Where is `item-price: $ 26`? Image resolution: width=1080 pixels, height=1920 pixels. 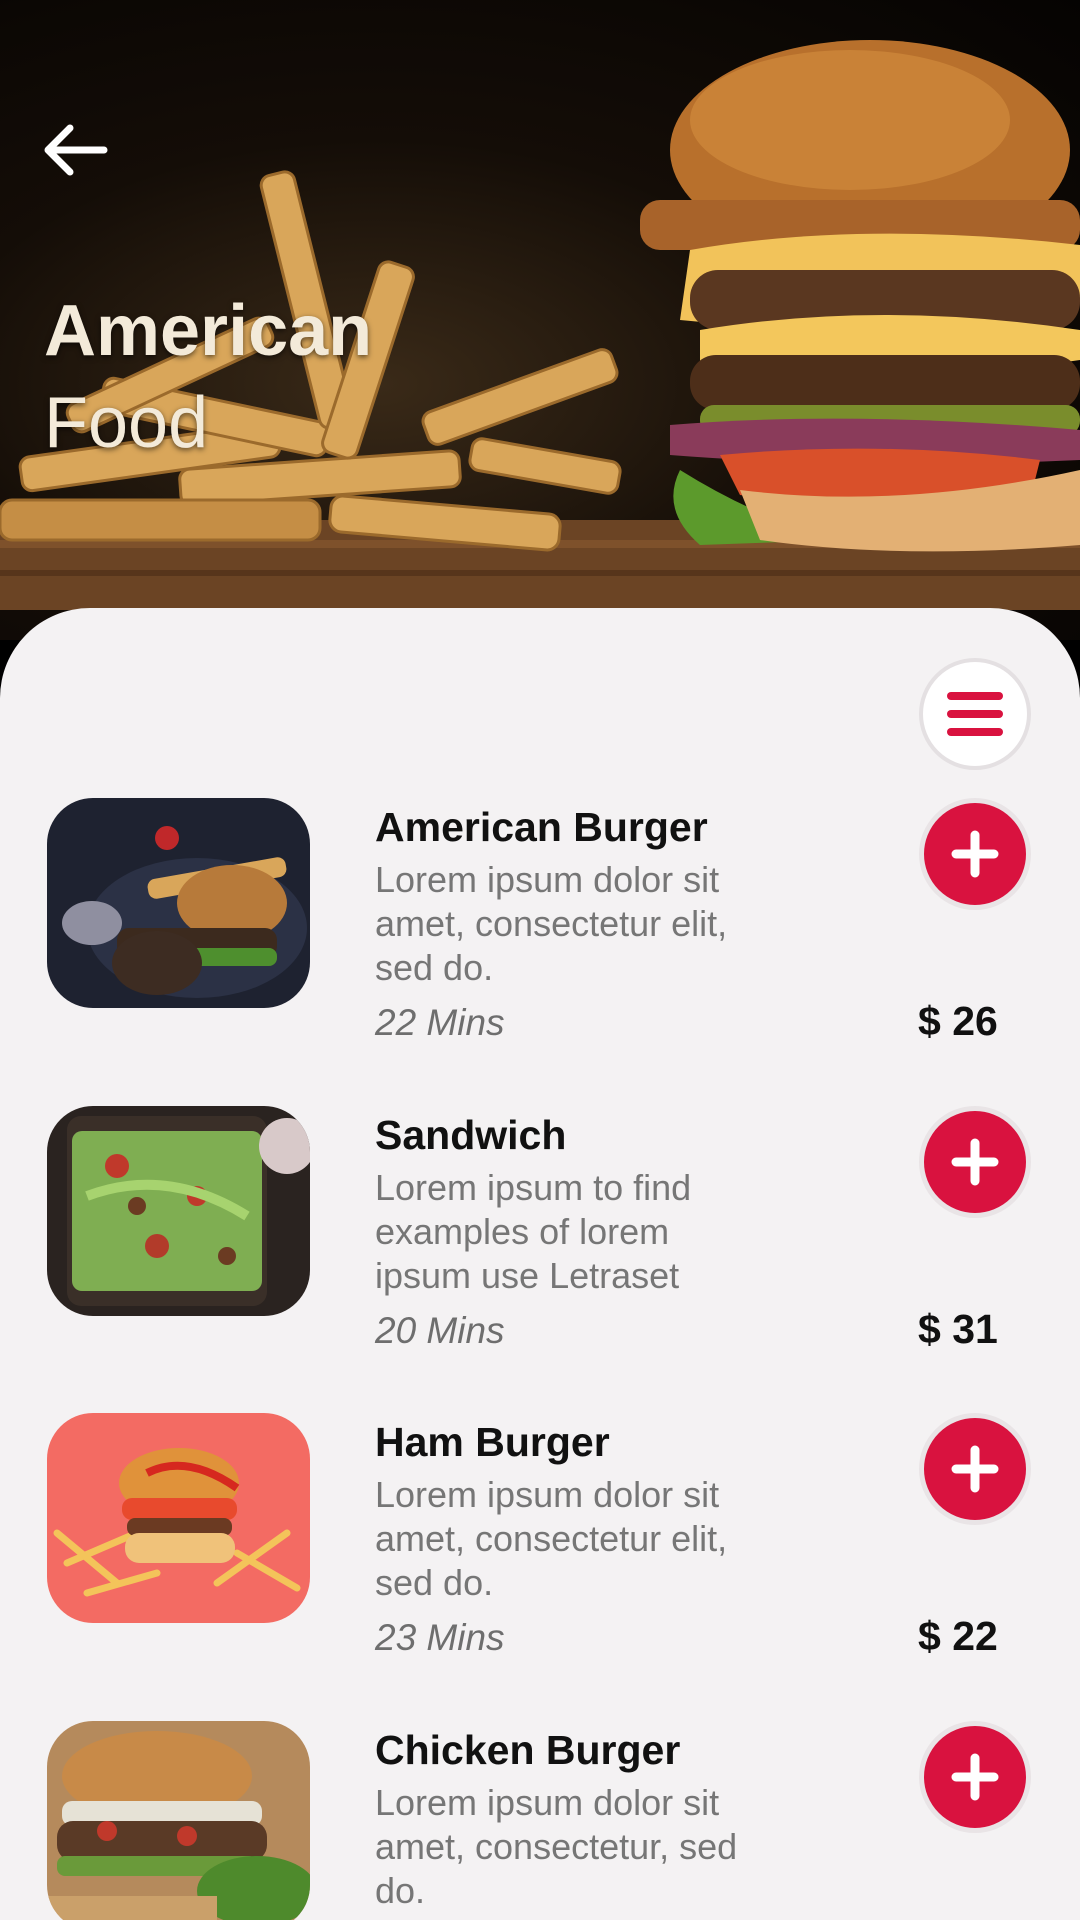 item-price: $ 26 is located at coordinates (958, 1021).